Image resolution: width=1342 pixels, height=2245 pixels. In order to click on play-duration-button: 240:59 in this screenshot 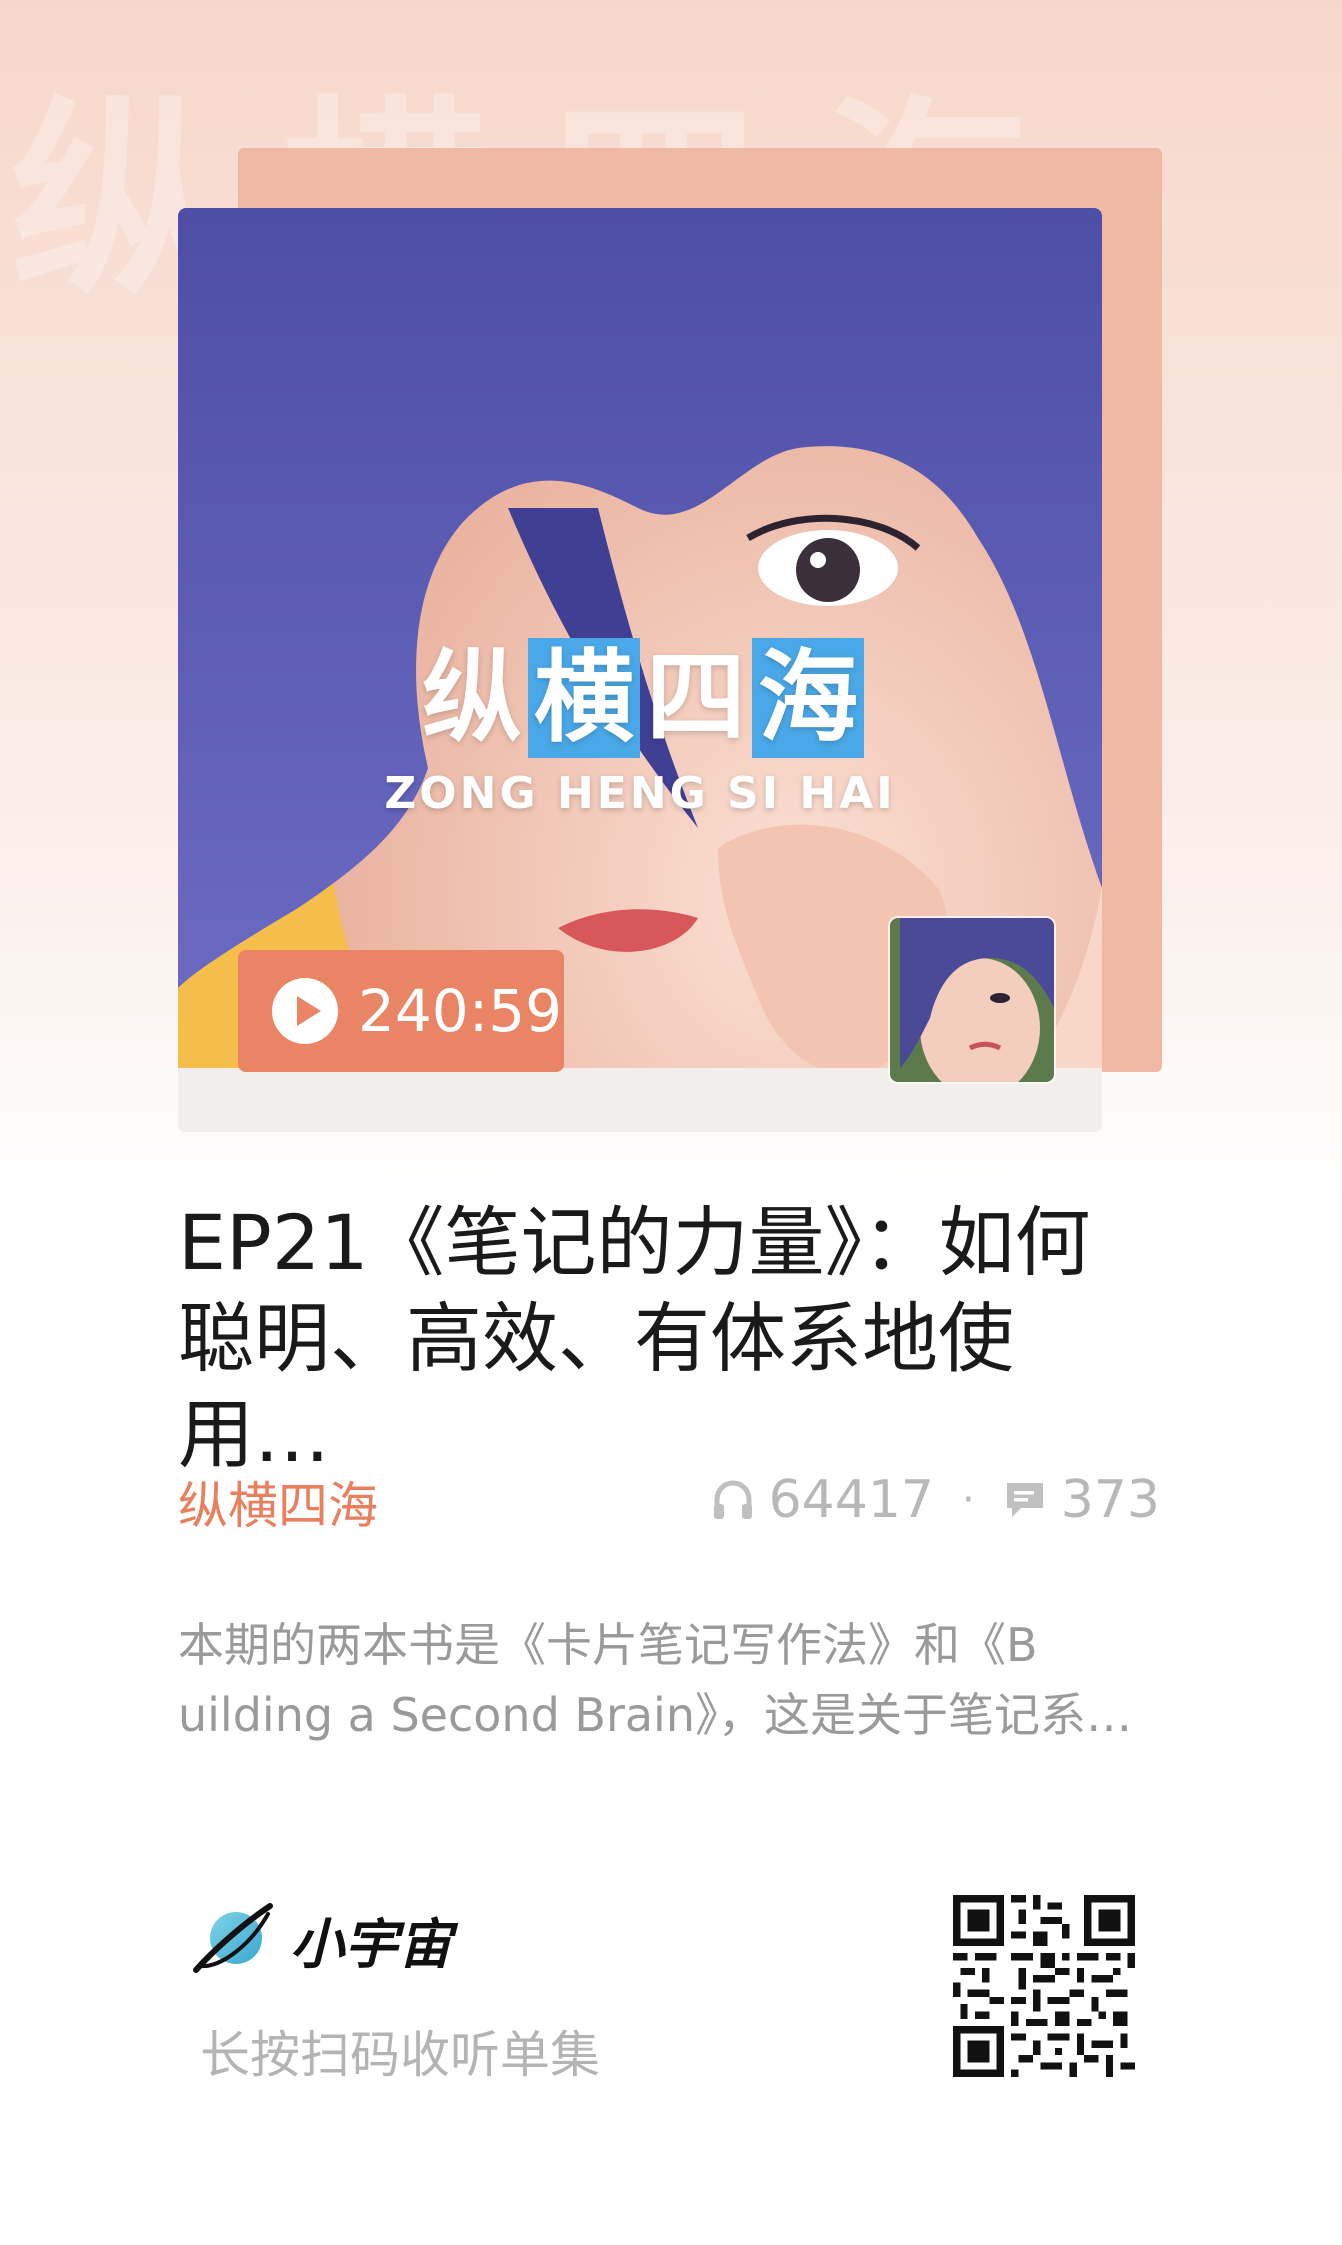, I will do `click(401, 1011)`.